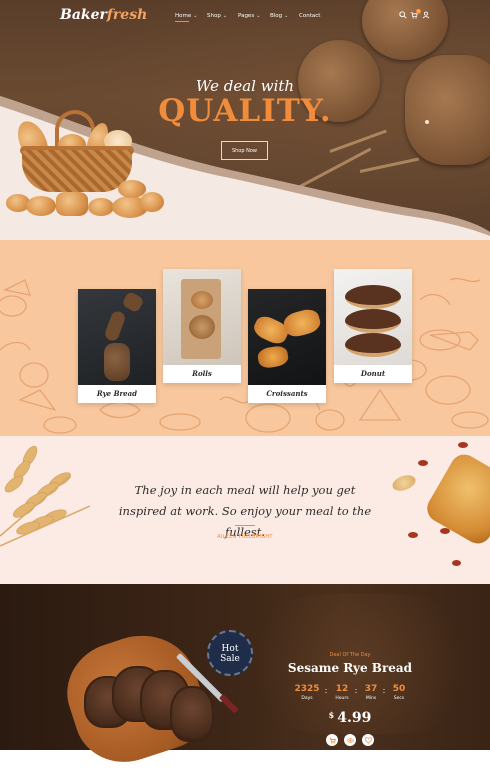 The image size is (490, 775). What do you see at coordinates (331, 715) in the screenshot?
I see `price-currency: $` at bounding box center [331, 715].